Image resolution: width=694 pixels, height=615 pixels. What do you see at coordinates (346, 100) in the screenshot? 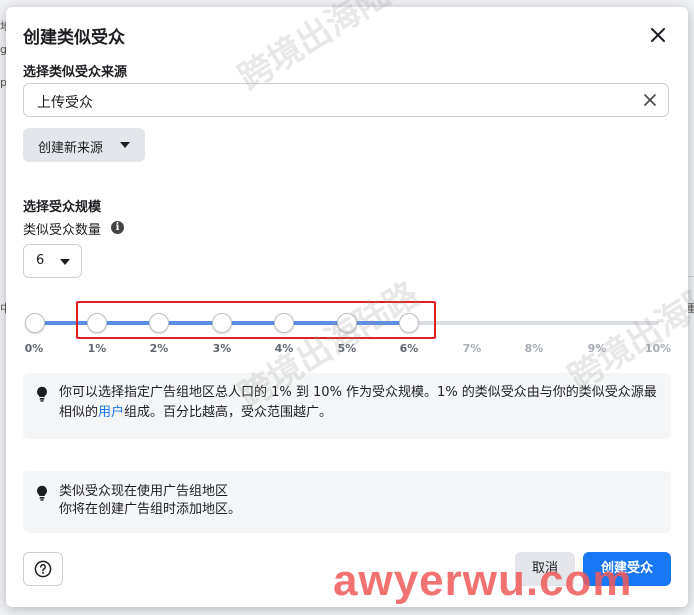
I see `source-input: 上传受众` at bounding box center [346, 100].